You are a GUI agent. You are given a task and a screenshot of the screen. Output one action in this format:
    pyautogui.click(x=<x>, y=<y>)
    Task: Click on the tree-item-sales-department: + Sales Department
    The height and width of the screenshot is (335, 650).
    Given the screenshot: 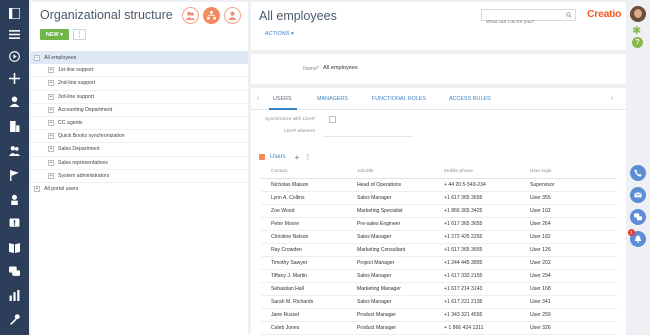 What is the action you would take?
    pyautogui.click(x=139, y=150)
    